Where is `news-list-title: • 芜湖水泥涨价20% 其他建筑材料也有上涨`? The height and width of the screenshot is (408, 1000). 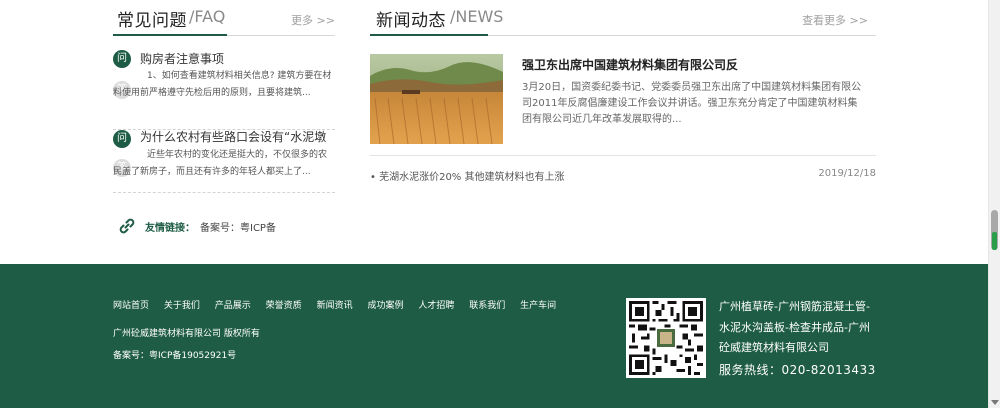
news-list-title: • 芜湖水泥涨价20% 其他建筑材料也有上涨 is located at coordinates (467, 177).